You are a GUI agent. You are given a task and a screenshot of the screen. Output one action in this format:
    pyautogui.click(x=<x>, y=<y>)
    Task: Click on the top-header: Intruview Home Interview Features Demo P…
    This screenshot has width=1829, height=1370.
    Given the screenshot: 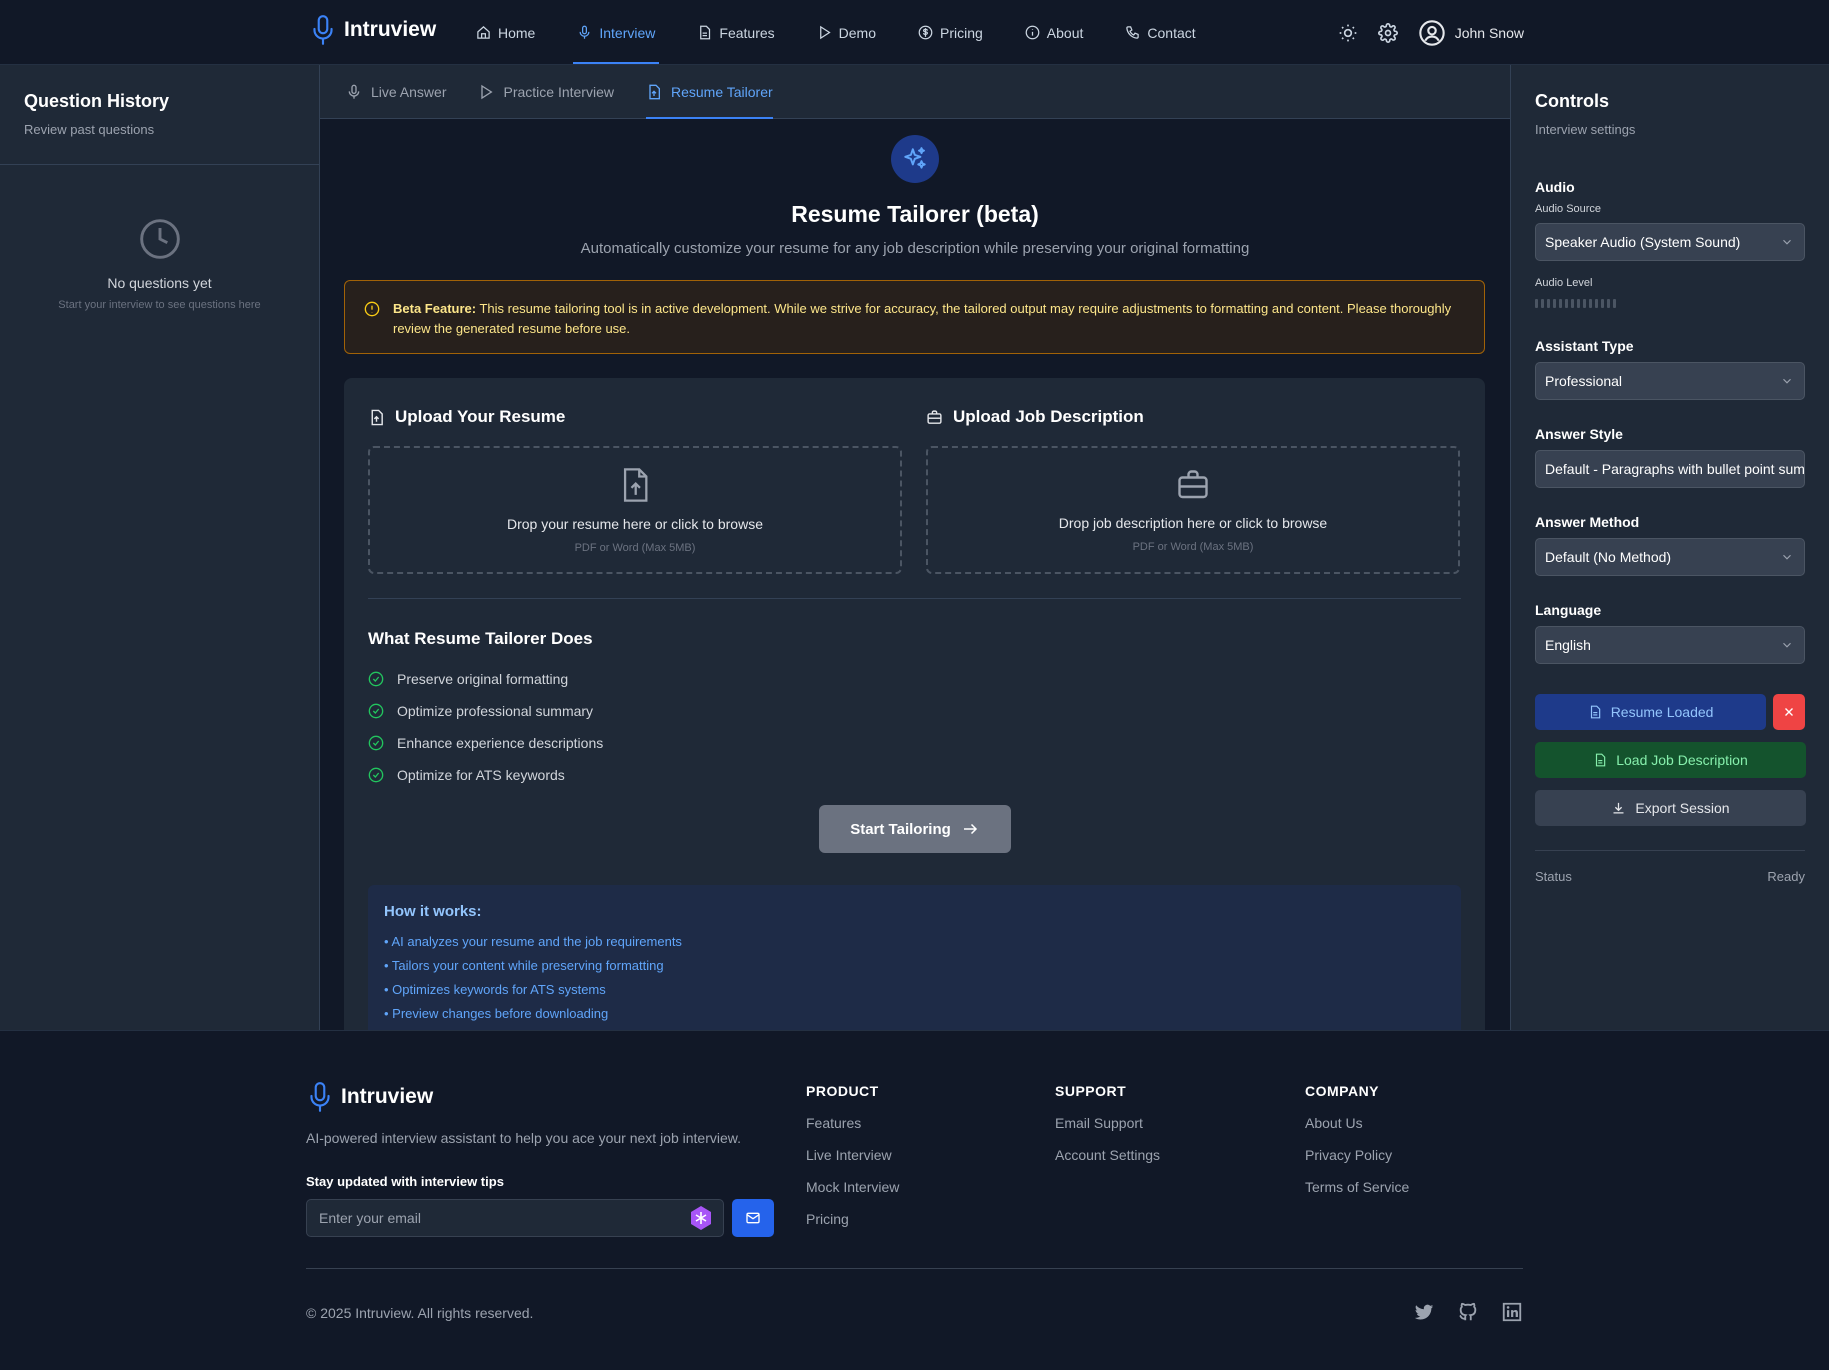 What is the action you would take?
    pyautogui.click(x=914, y=32)
    